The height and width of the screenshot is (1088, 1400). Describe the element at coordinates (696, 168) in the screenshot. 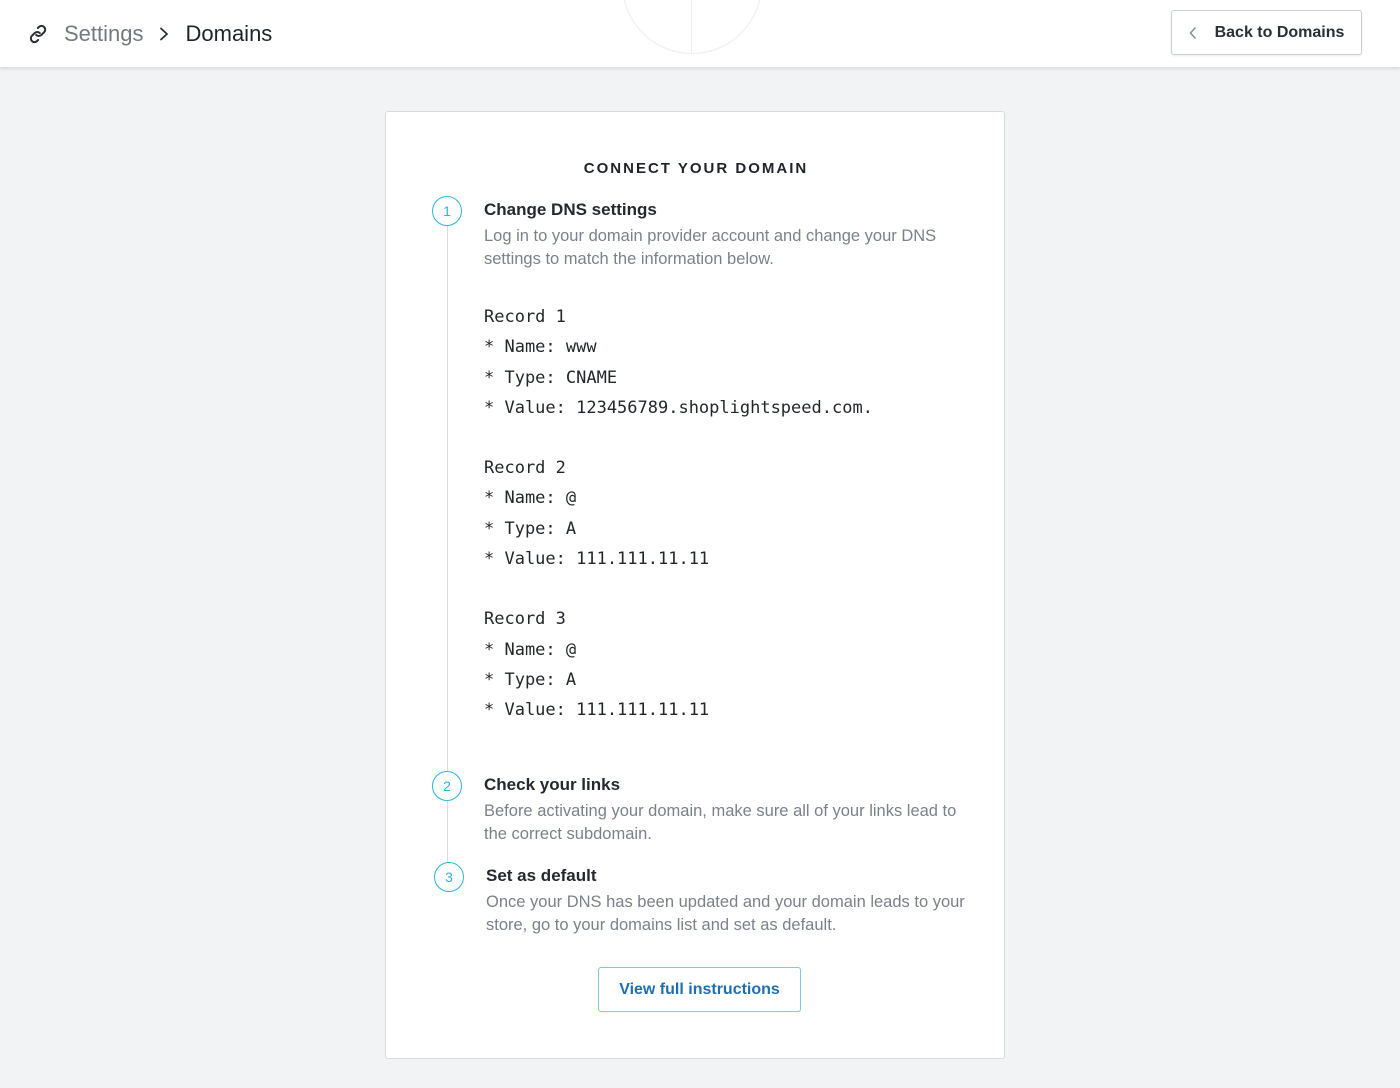

I see `card-title: CONNECT YOUR DOMAIN` at that location.